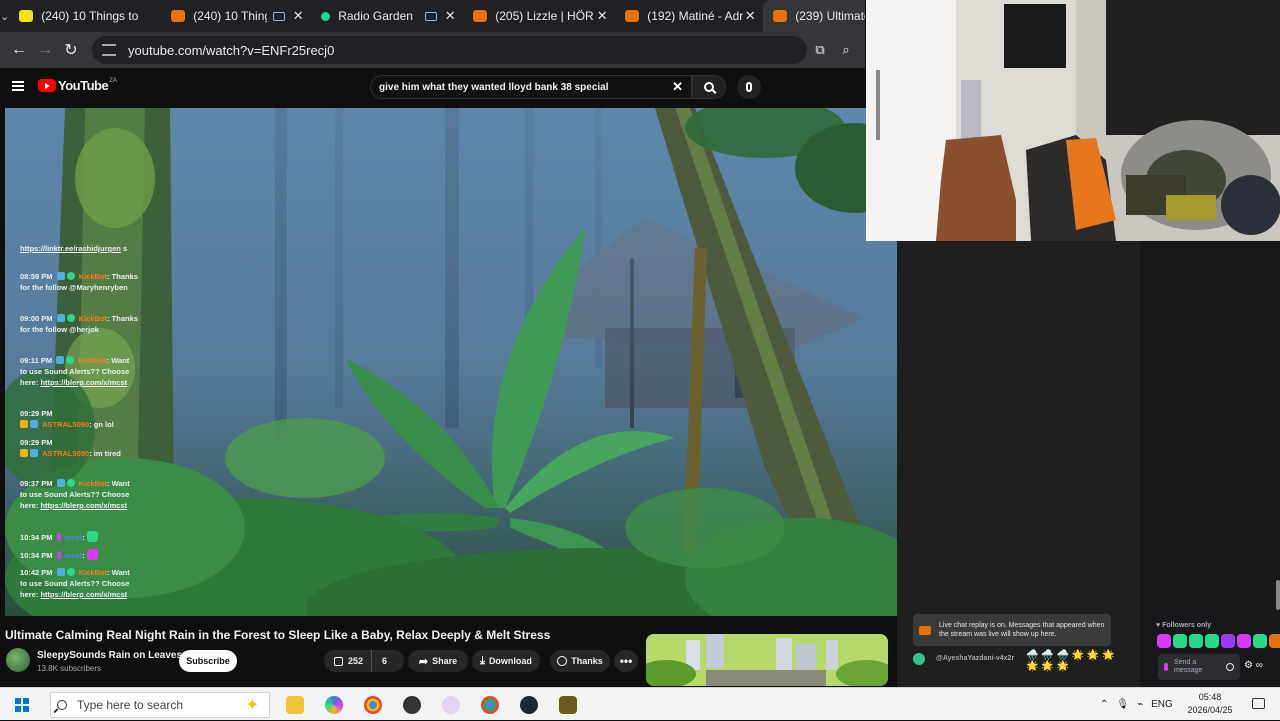 The width and height of the screenshot is (1280, 721). Describe the element at coordinates (71, 50) in the screenshot. I see `reload-icon: ↻` at that location.